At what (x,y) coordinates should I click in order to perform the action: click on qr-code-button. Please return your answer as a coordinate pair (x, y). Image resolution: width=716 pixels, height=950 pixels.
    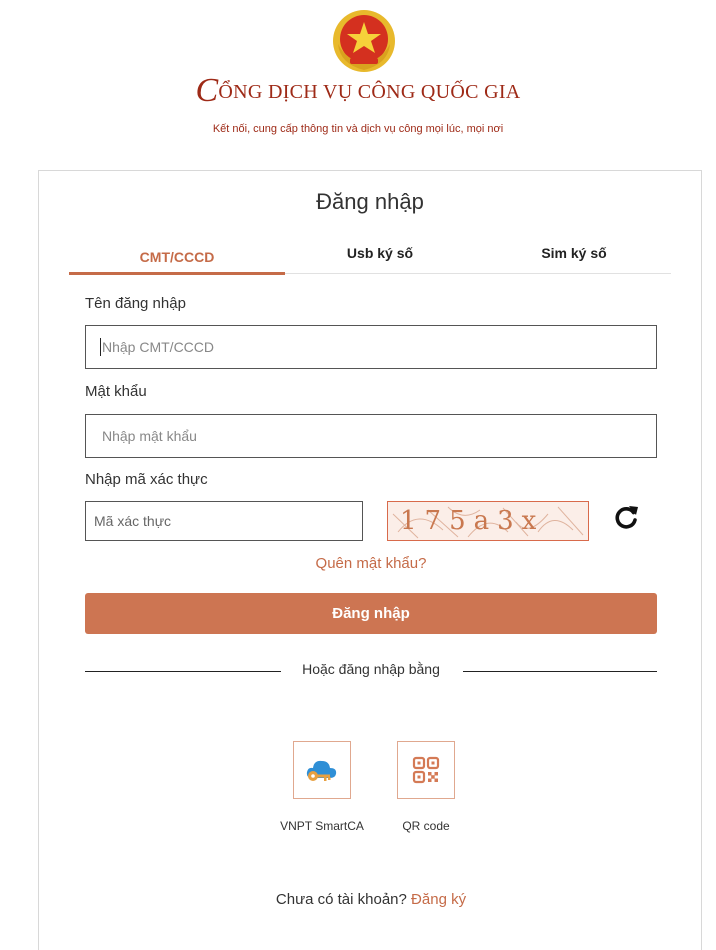
    Looking at the image, I should click on (426, 770).